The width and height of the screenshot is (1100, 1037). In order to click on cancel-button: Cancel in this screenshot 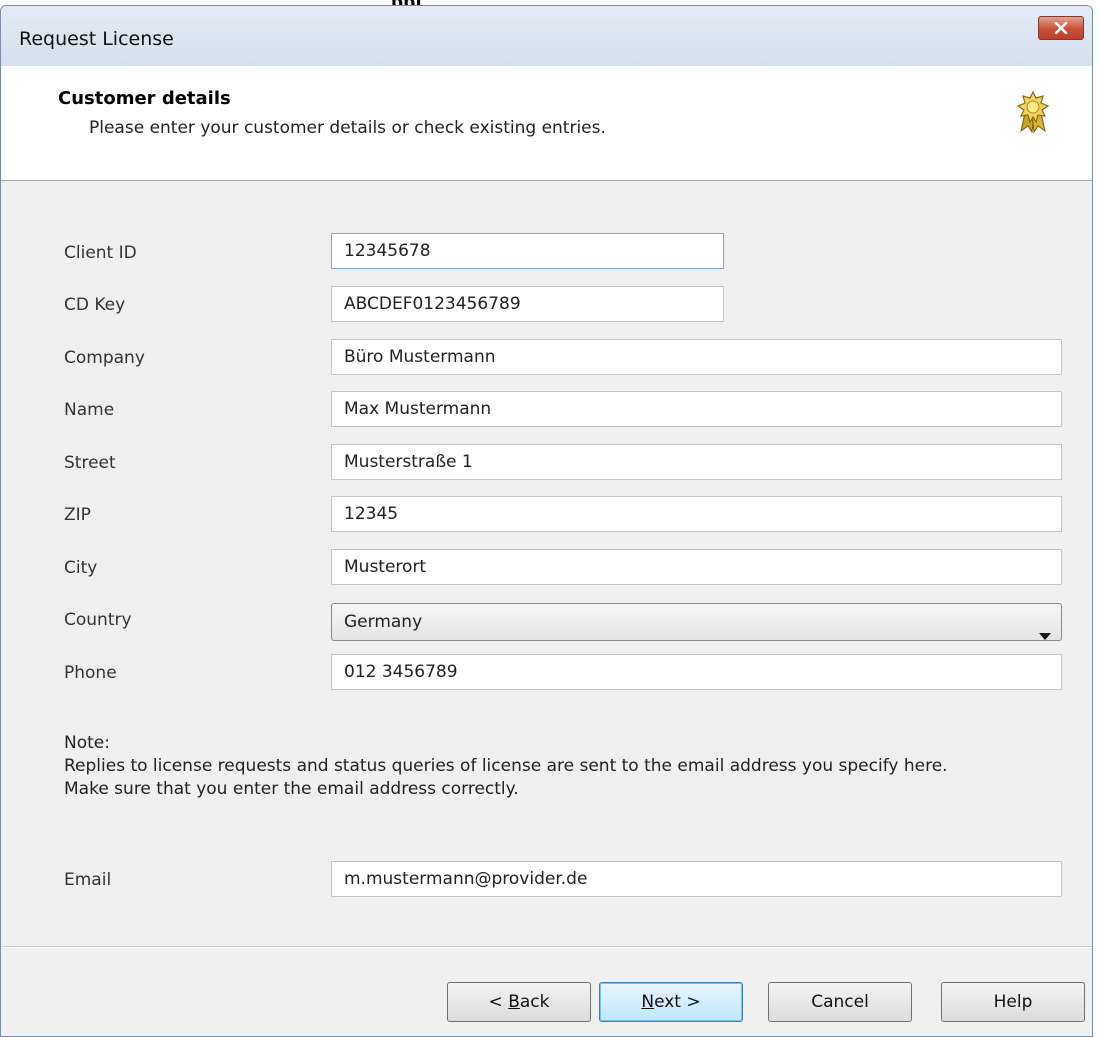, I will do `click(840, 1002)`.